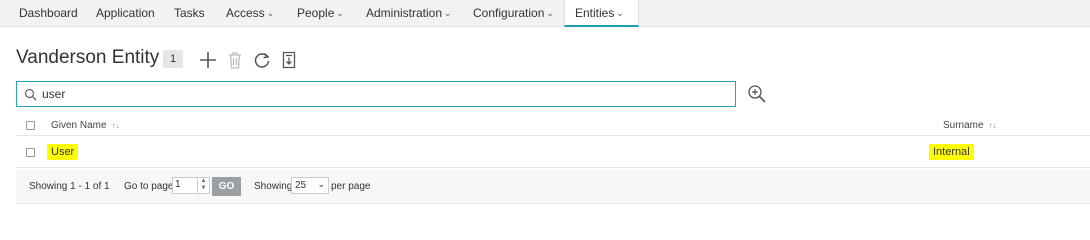  I want to click on nav-tasks-label: Tasks, so click(189, 13).